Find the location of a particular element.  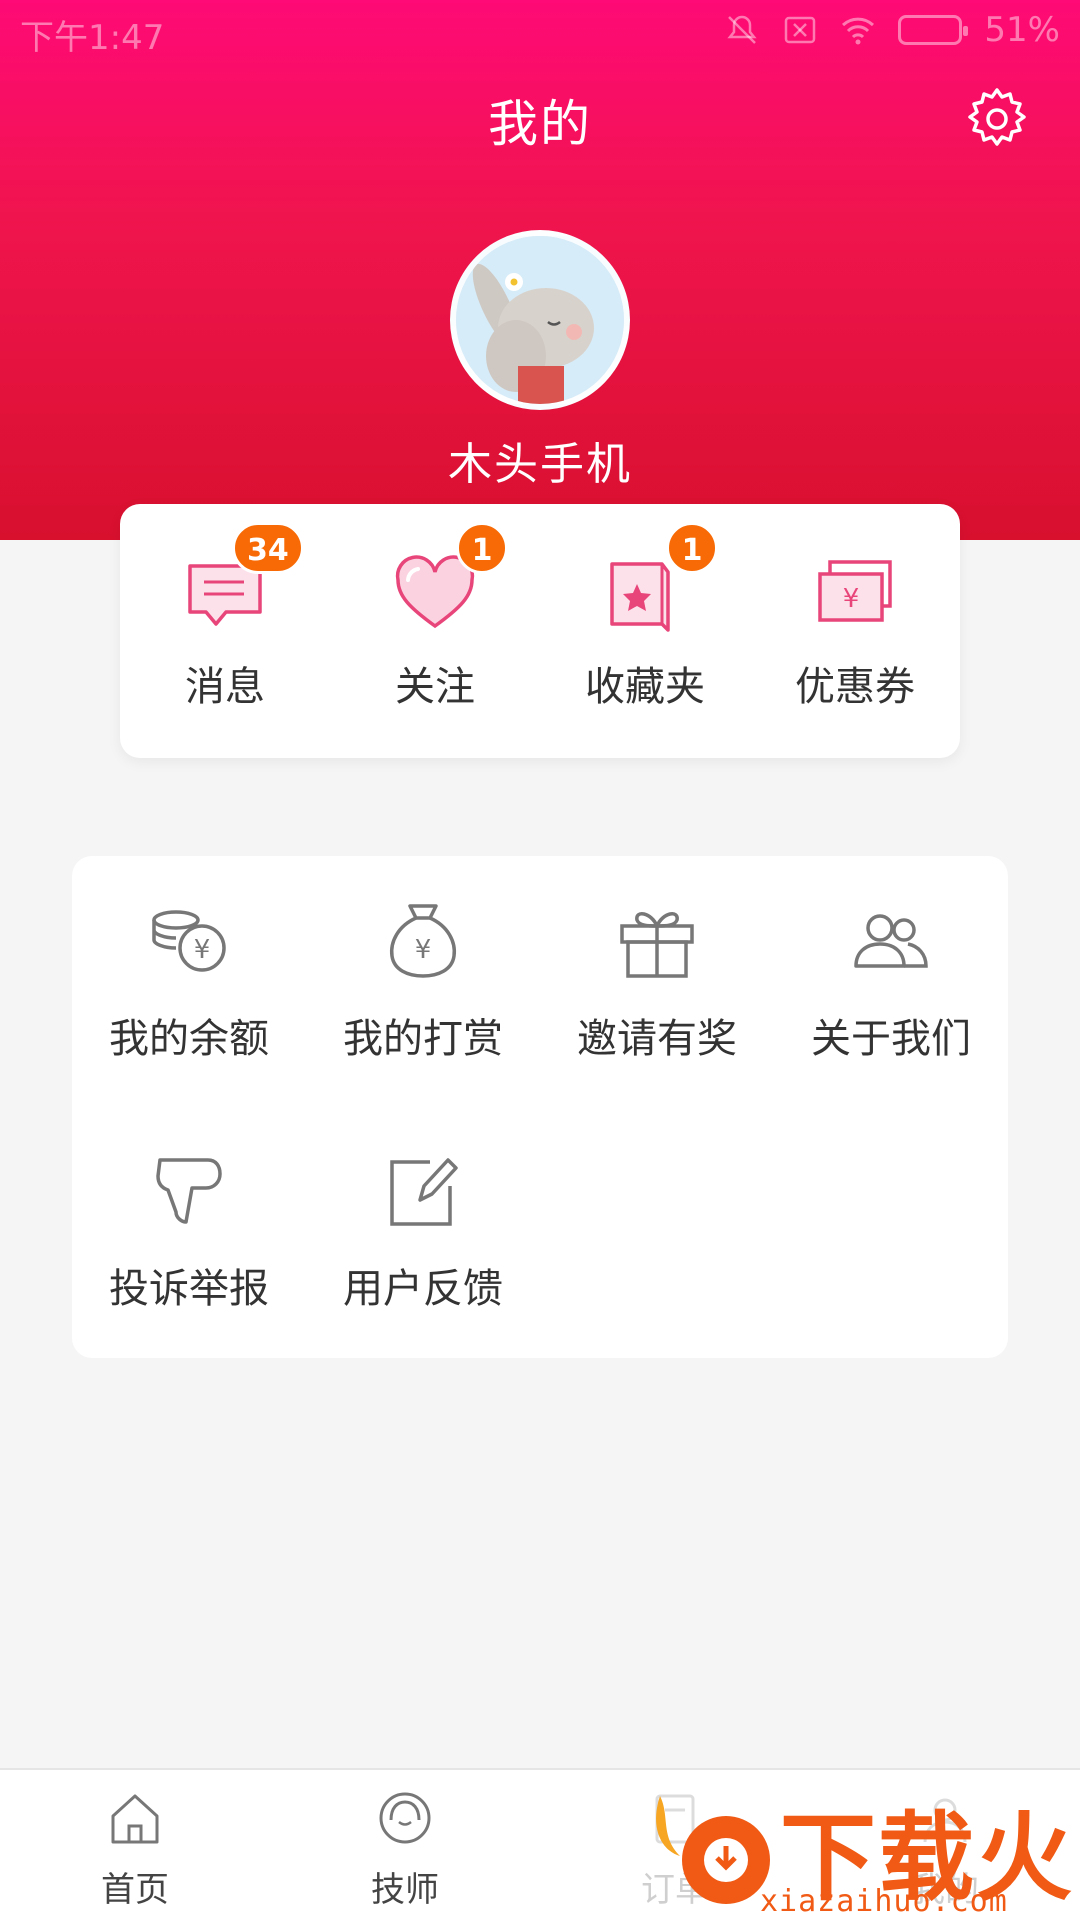

wifi-icon is located at coordinates (858, 31).